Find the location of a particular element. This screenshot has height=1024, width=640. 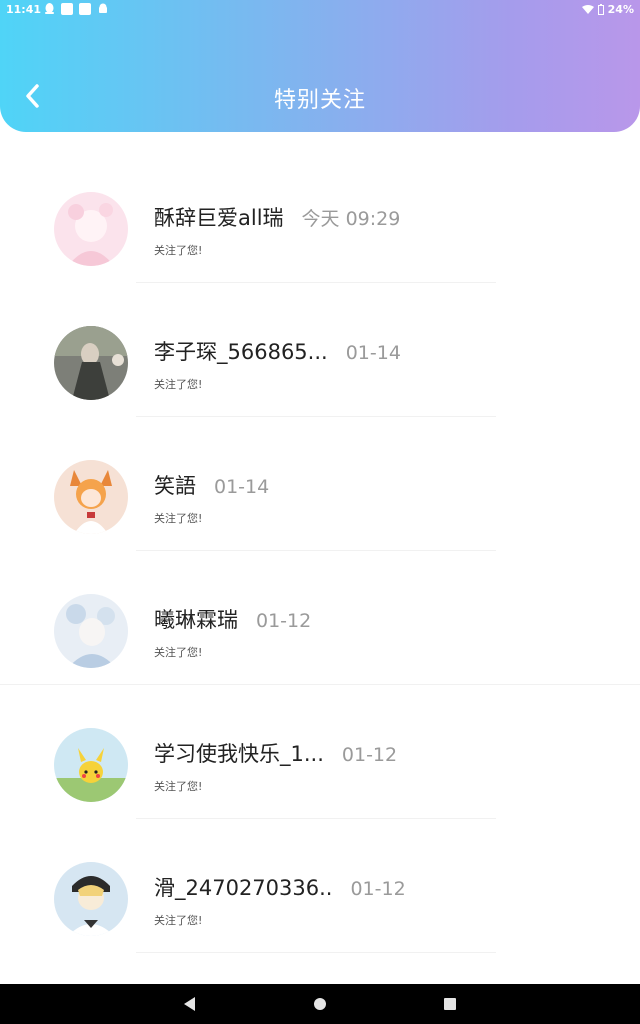

name-row: 李子琛_566865... 01-14 is located at coordinates (277, 351).